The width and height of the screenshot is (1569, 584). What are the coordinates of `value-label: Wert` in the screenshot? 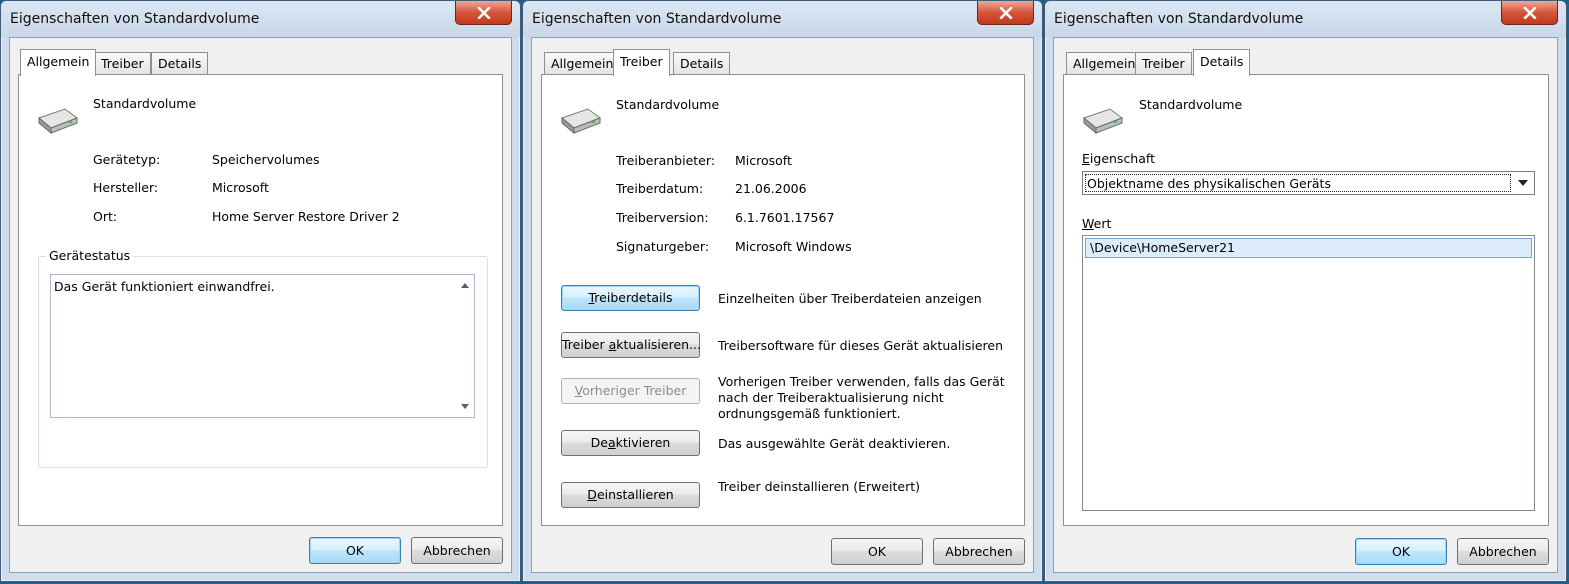 It's located at (1097, 223).